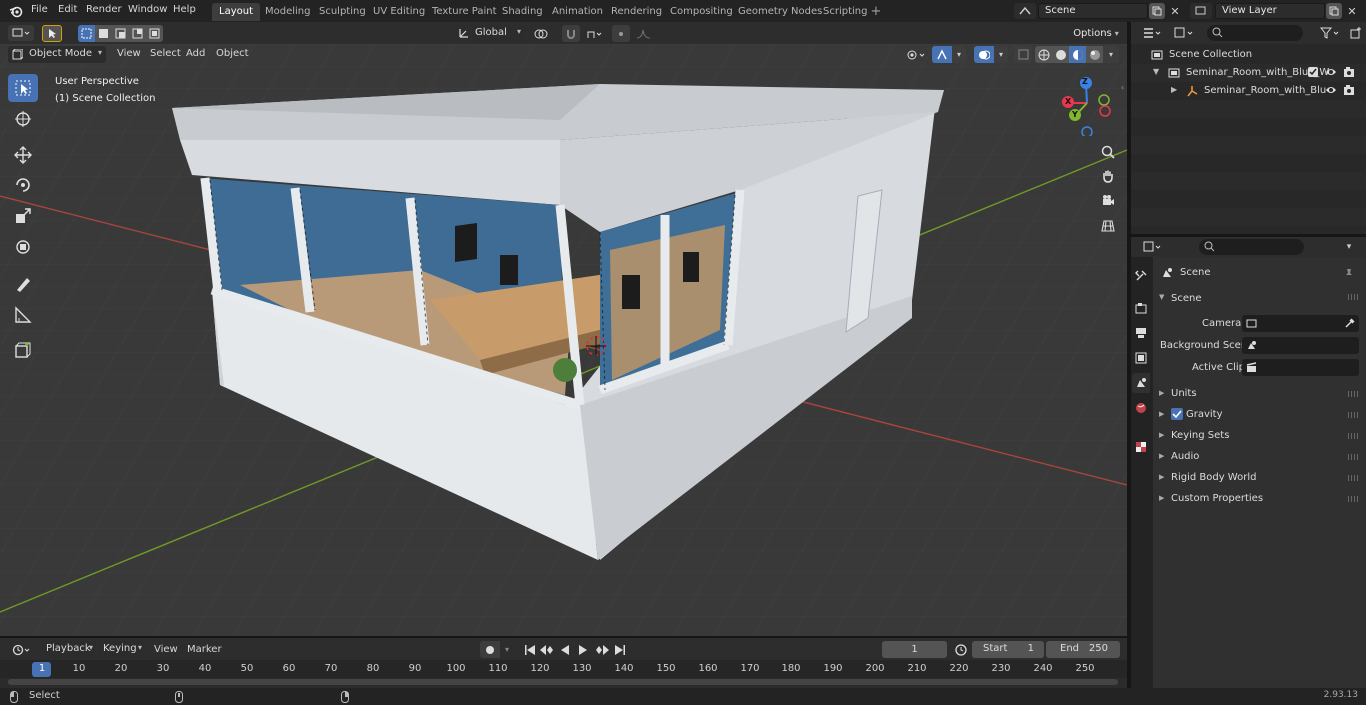 The height and width of the screenshot is (705, 1366). What do you see at coordinates (1349, 247) in the screenshot?
I see `properties-options-icon: ▾` at bounding box center [1349, 247].